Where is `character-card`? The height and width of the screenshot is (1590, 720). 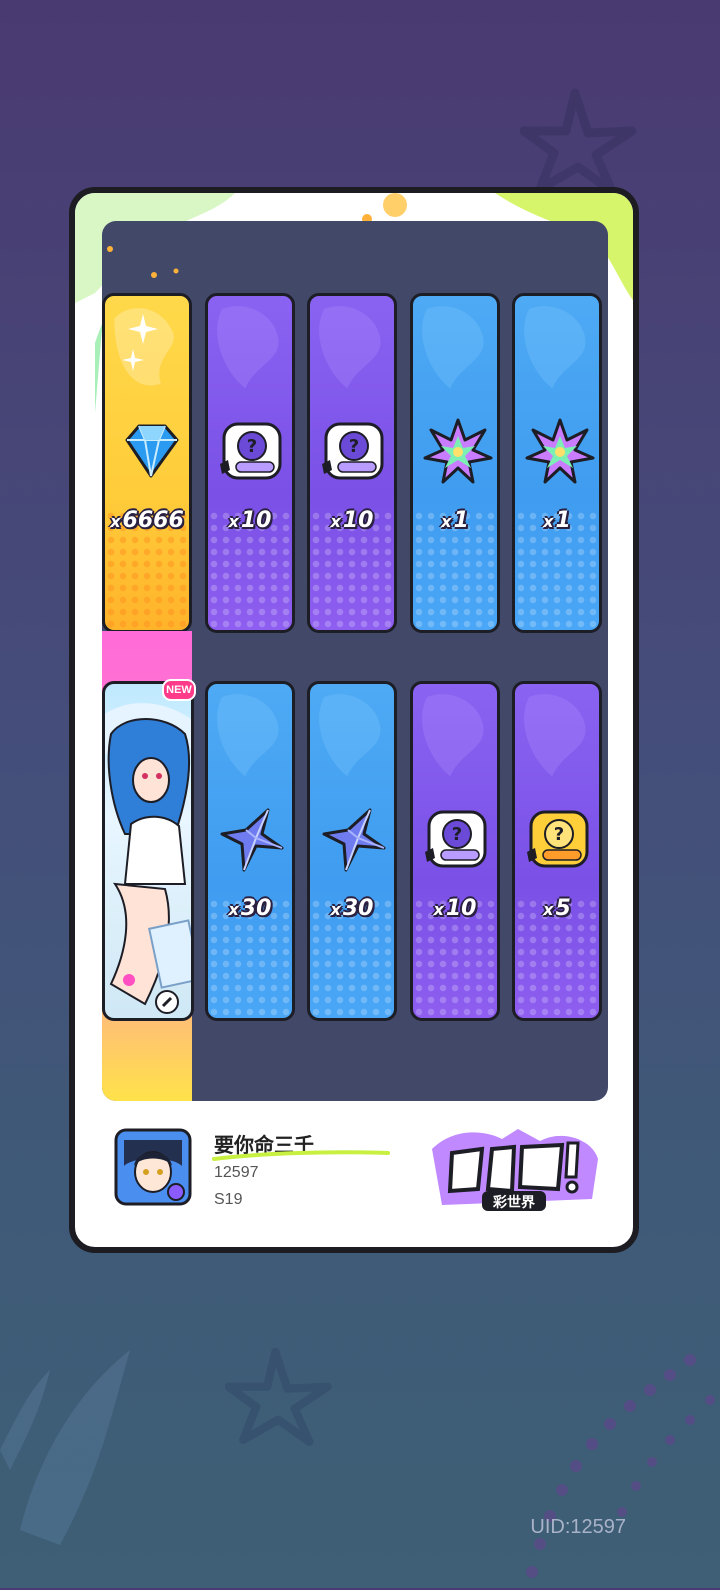
character-card is located at coordinates (148, 851).